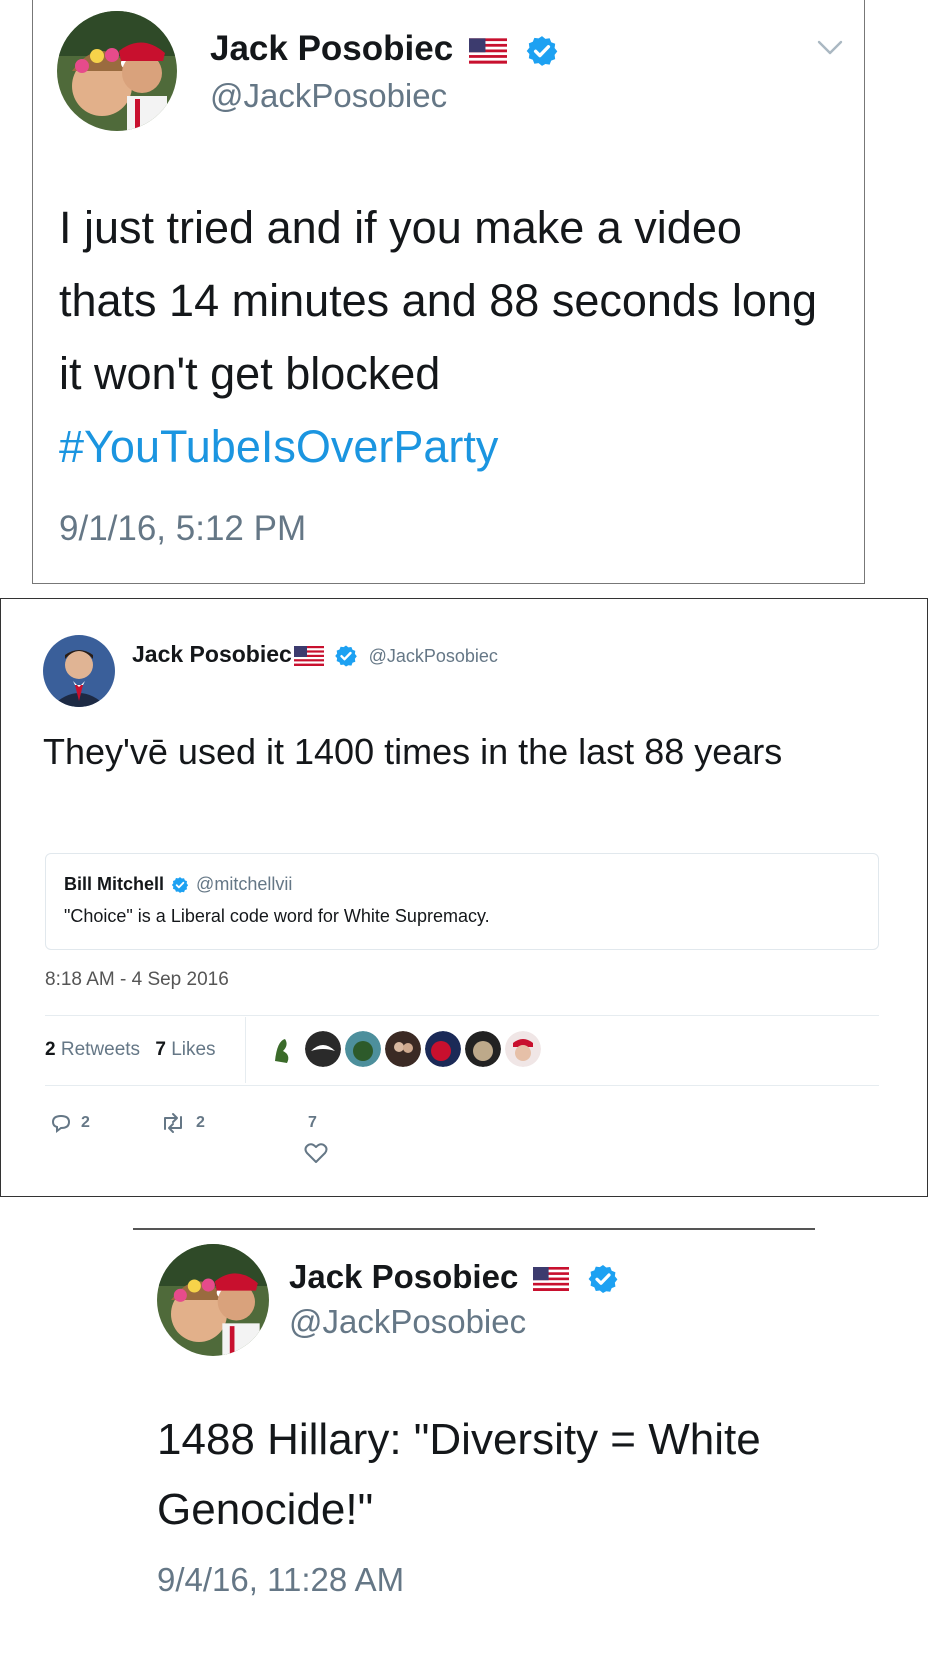 The image size is (933, 1674). What do you see at coordinates (830, 48) in the screenshot?
I see `chevron-down-icon` at bounding box center [830, 48].